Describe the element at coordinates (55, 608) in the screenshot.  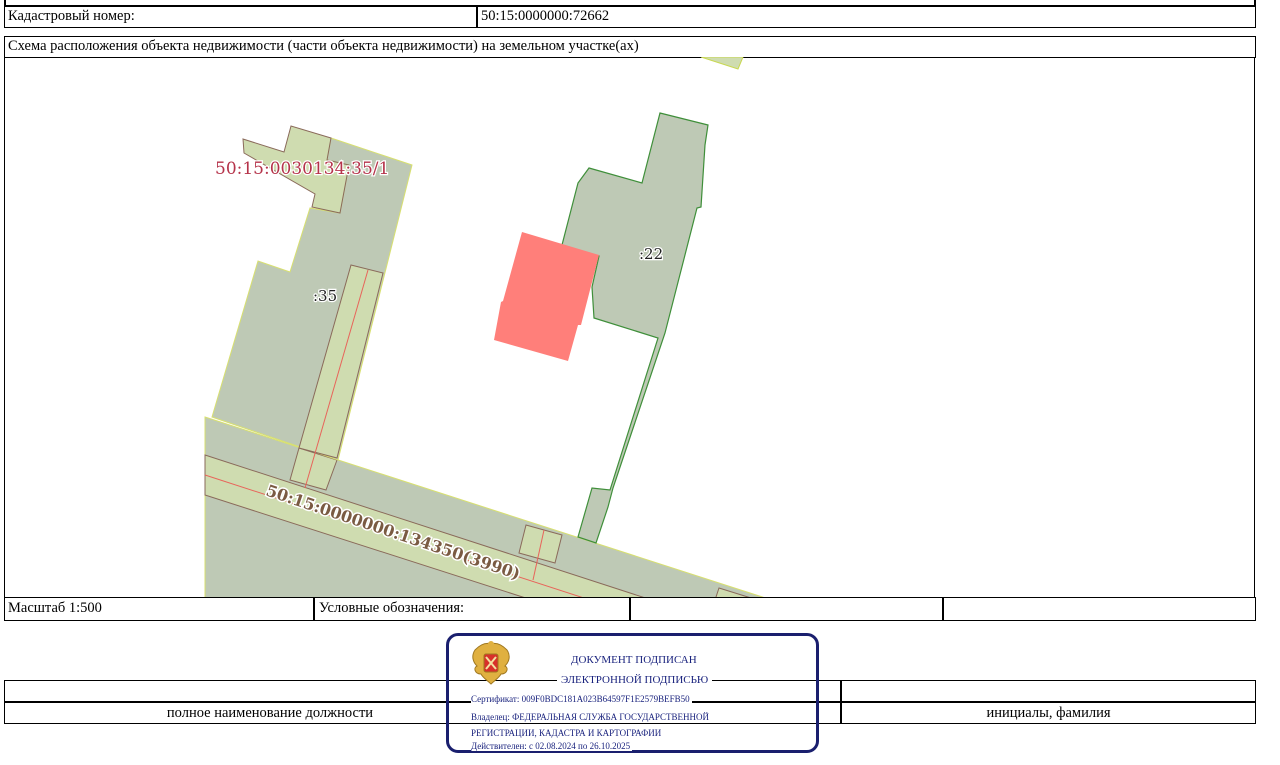
I see `scale-label: Масштаб 1:500` at that location.